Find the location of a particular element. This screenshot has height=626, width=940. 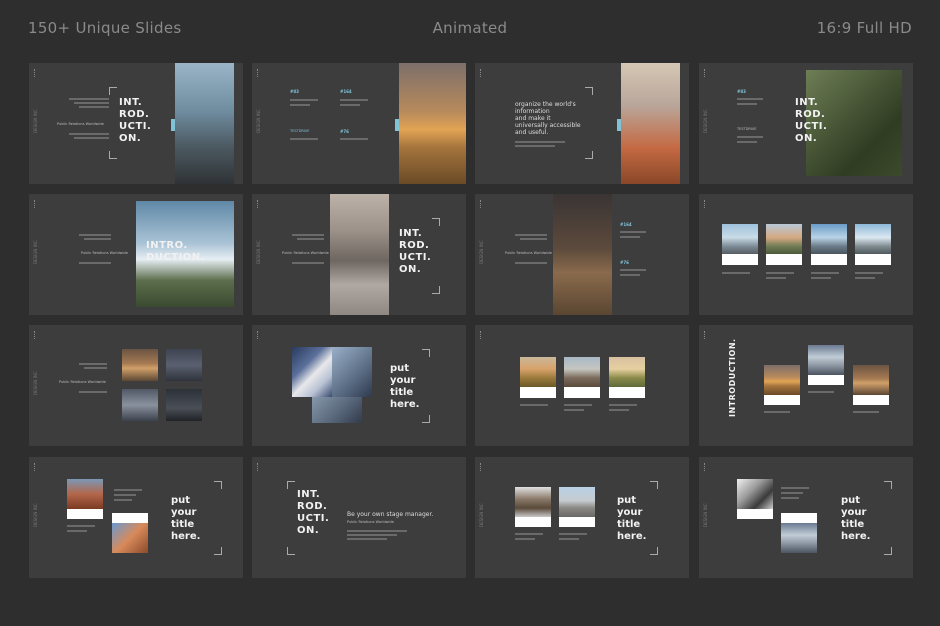

slide-title: INT. ROD. UCTI. ON. is located at coordinates (415, 251).